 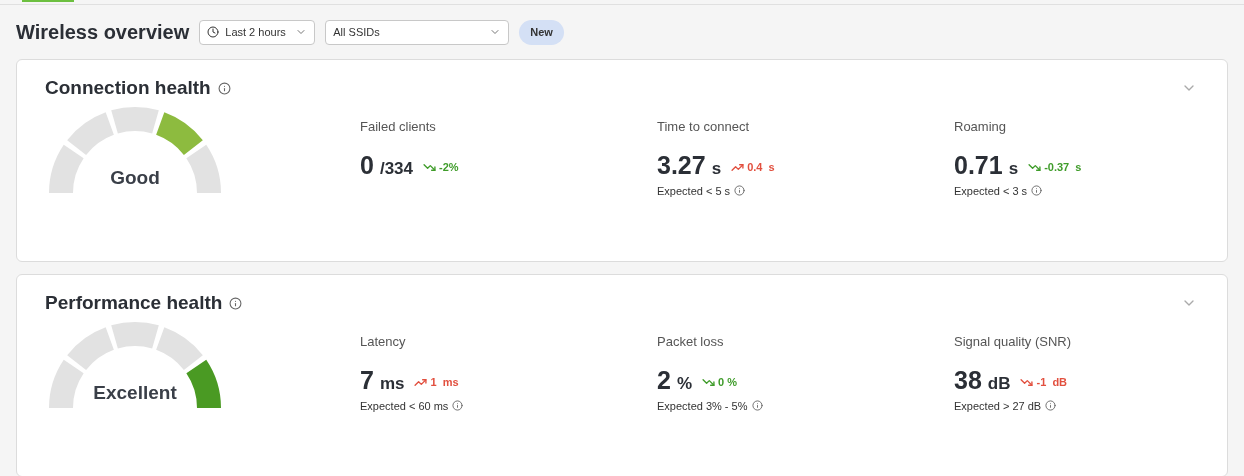 What do you see at coordinates (367, 380) in the screenshot?
I see `metric-value: 7` at bounding box center [367, 380].